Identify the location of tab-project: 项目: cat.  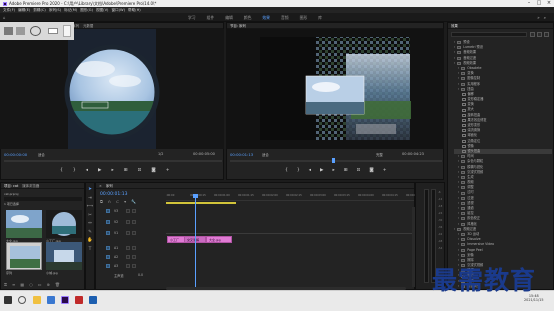
(11, 185).